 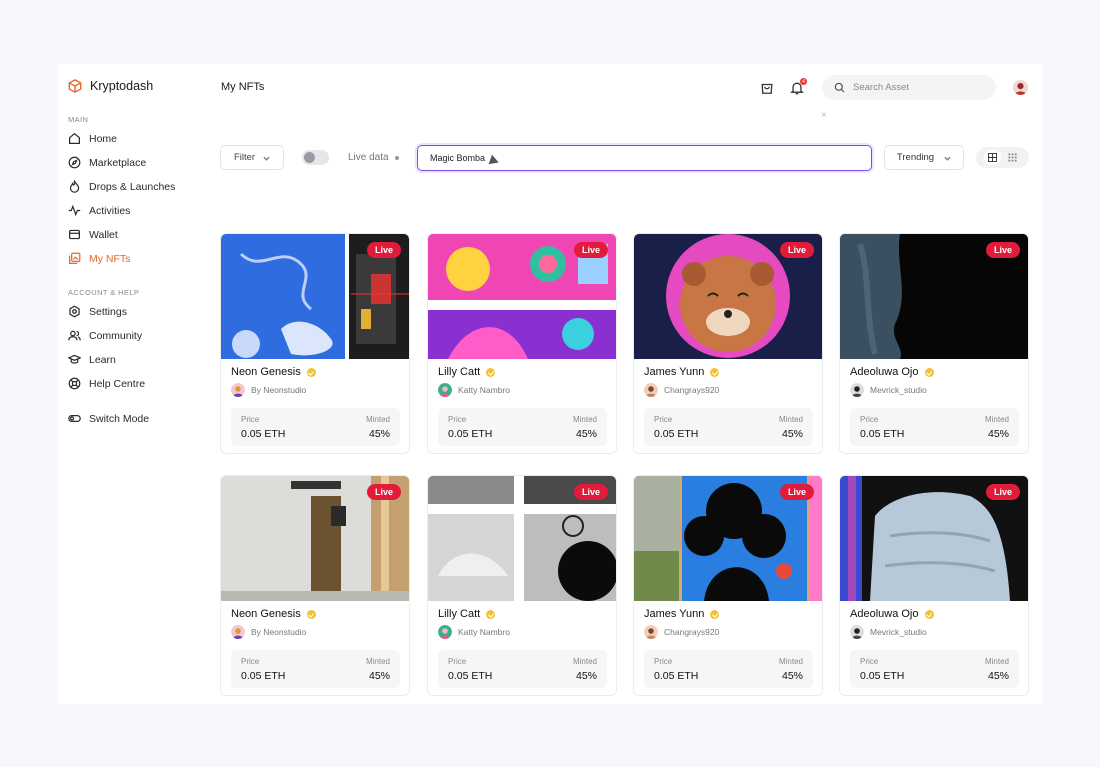 What do you see at coordinates (117, 383) in the screenshot?
I see `sidebar-item-label: Help Centre` at bounding box center [117, 383].